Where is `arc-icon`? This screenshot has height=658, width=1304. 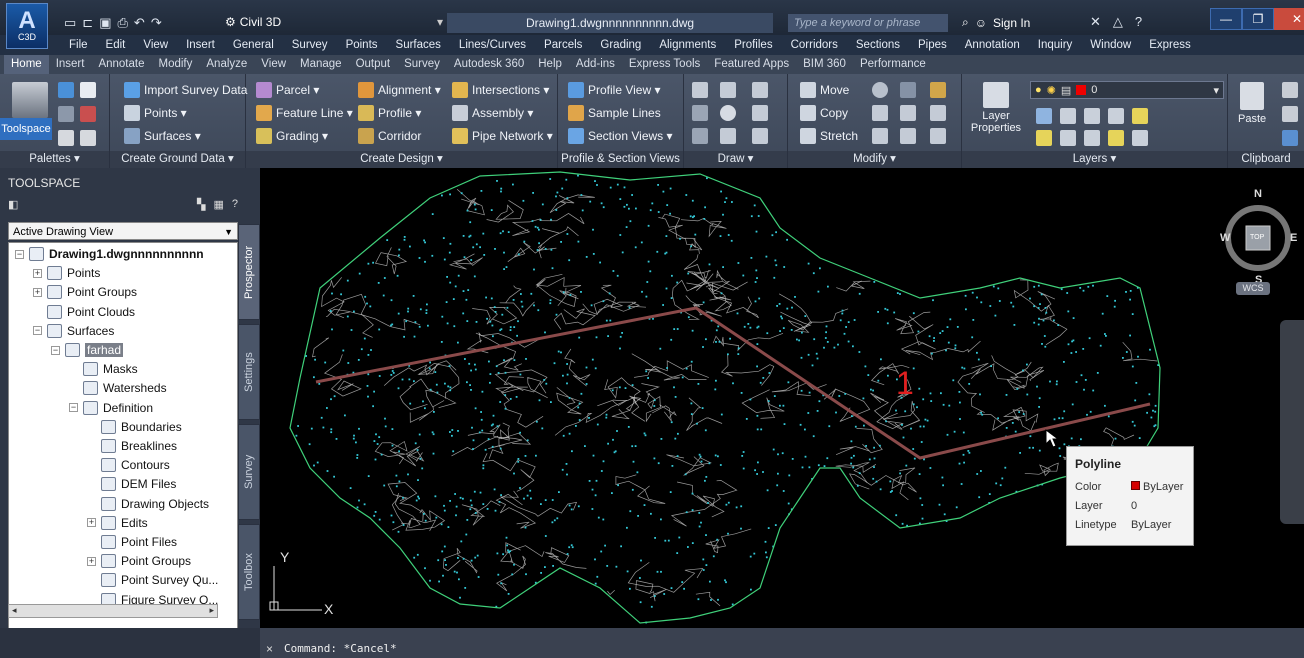 arc-icon is located at coordinates (760, 90).